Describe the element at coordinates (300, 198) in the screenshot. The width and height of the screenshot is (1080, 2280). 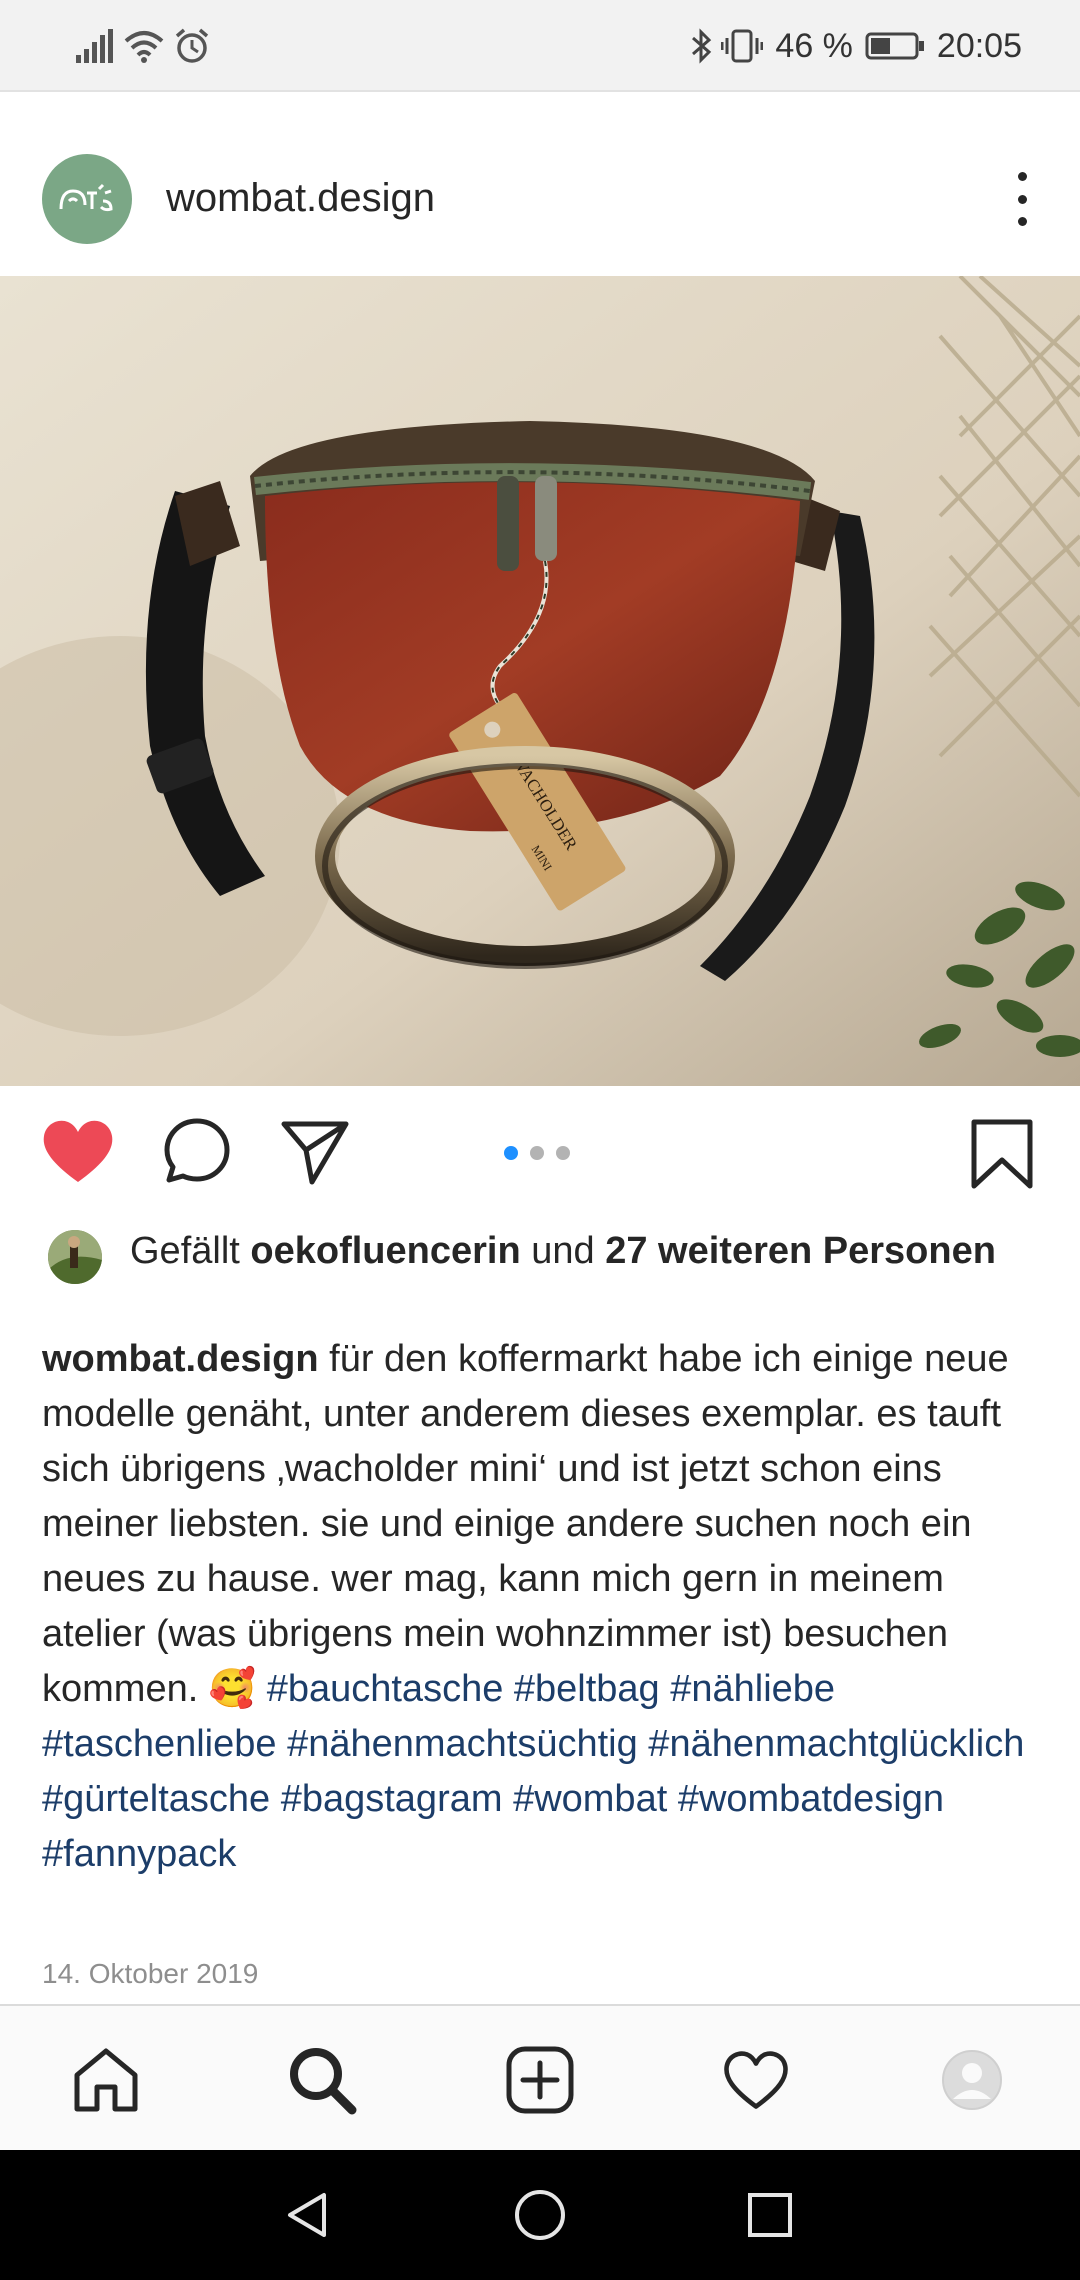
I see `post-username: wombat.design` at that location.